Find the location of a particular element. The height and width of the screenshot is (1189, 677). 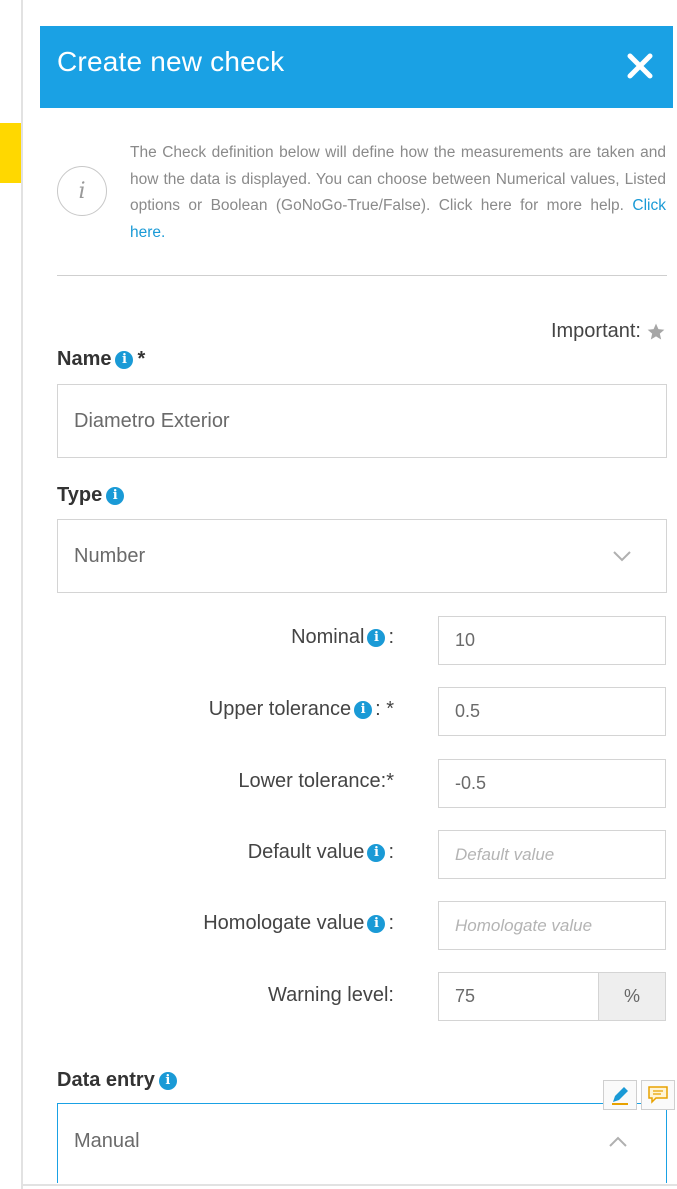

info-circle-icon: i is located at coordinates (82, 191).